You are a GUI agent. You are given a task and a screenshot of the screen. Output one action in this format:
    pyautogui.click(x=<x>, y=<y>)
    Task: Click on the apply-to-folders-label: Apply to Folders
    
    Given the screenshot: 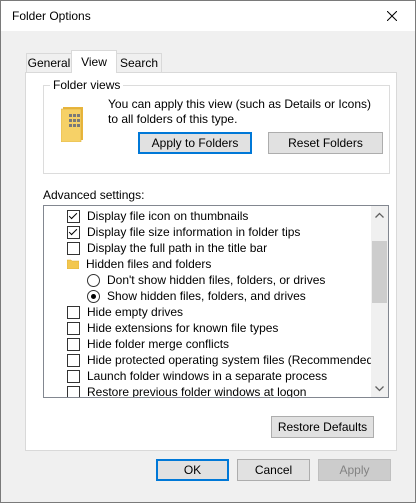 What is the action you would take?
    pyautogui.click(x=195, y=143)
    